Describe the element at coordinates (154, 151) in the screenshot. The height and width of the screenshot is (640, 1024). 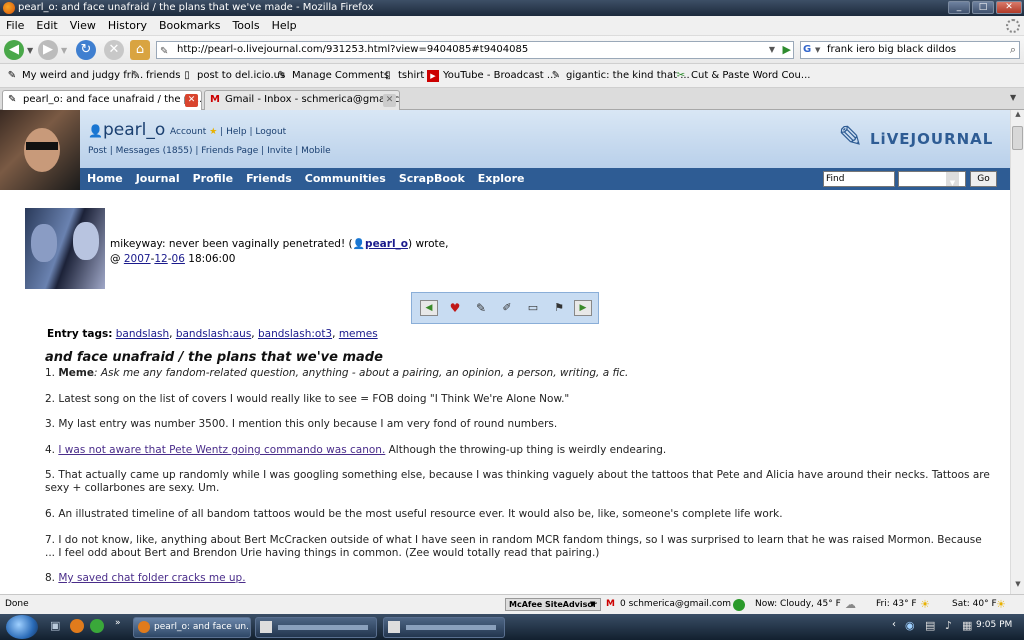
I see `messages-link: Messages (1855)` at that location.